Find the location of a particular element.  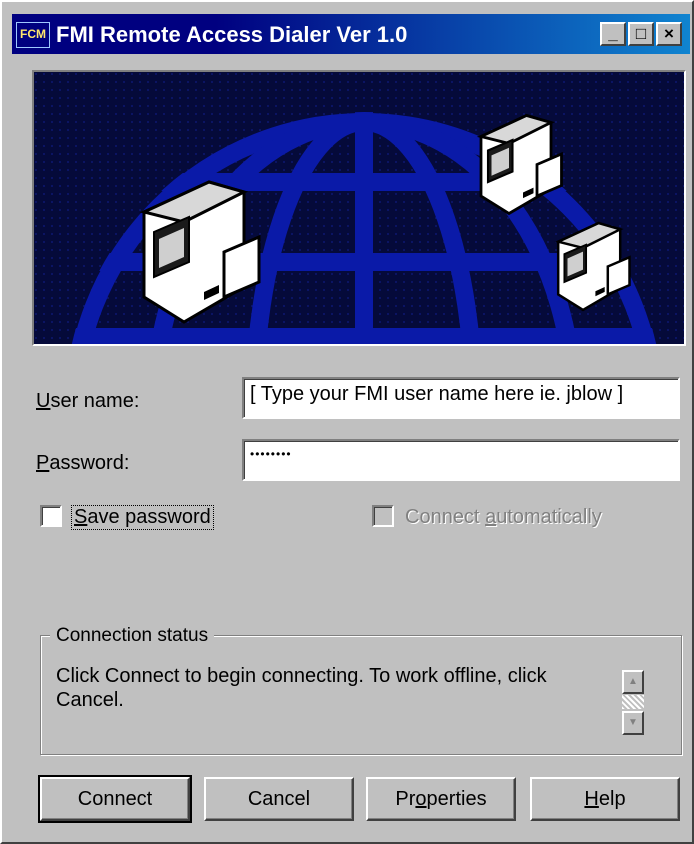

connect-automatically-checkbox is located at coordinates (383, 516).